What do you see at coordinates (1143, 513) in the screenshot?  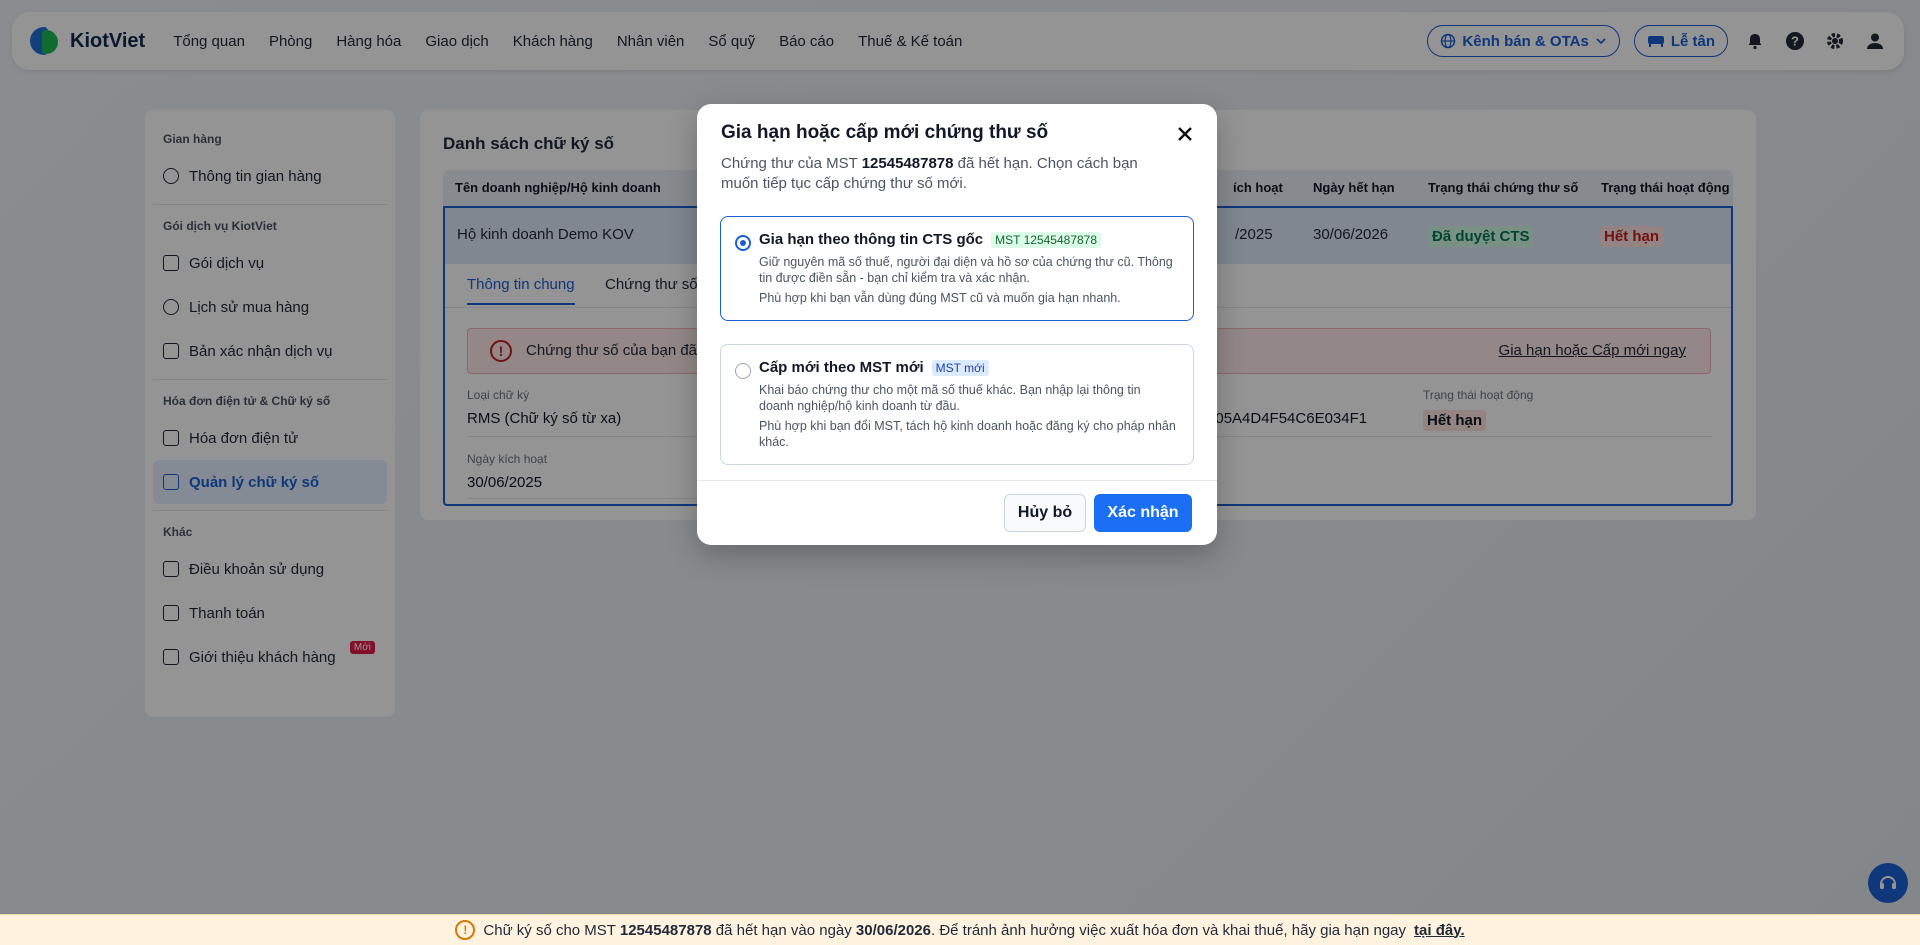 I see `confirm-button: Xác nhận` at bounding box center [1143, 513].